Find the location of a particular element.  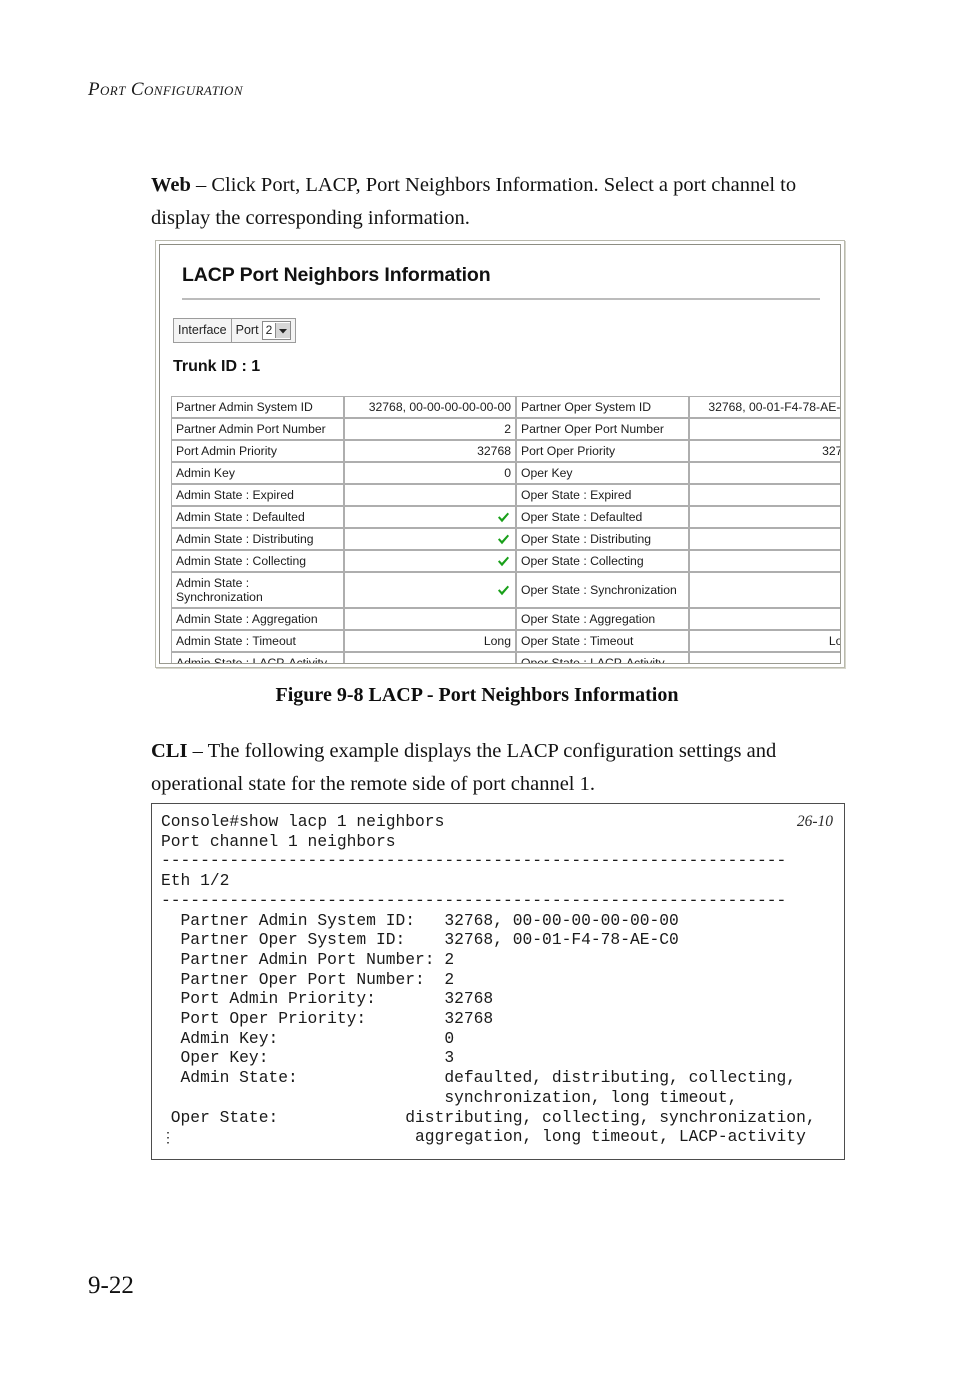

oper-value-cell: 3 is located at coordinates (764, 473).